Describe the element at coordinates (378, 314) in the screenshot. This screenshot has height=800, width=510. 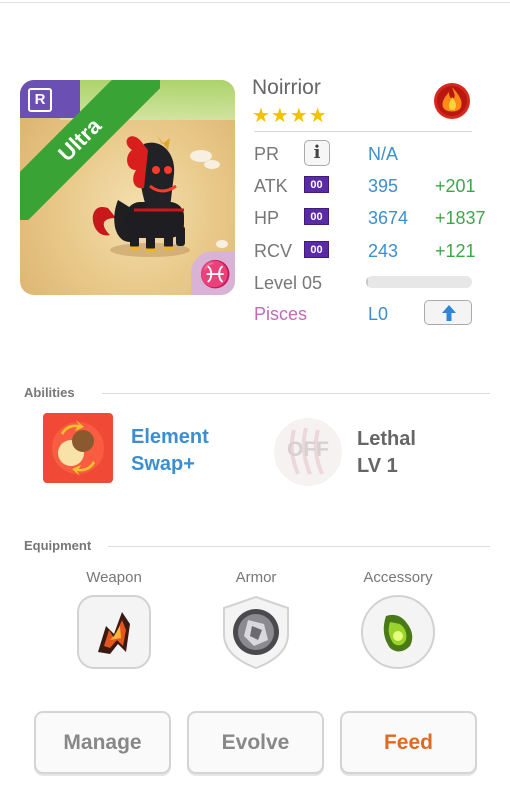
I see `zodiac-level-value: L0` at that location.